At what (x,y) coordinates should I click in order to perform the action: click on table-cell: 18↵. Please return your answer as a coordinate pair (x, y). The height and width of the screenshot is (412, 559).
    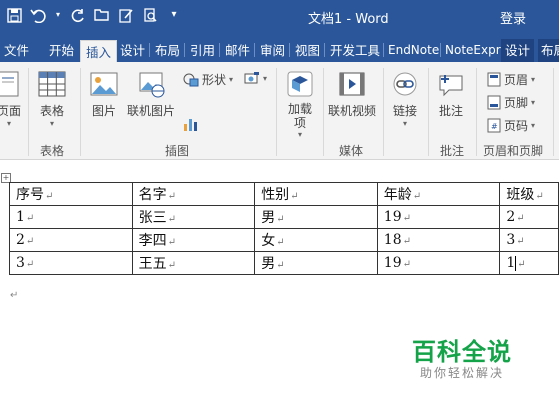
    Looking at the image, I should click on (438, 240).